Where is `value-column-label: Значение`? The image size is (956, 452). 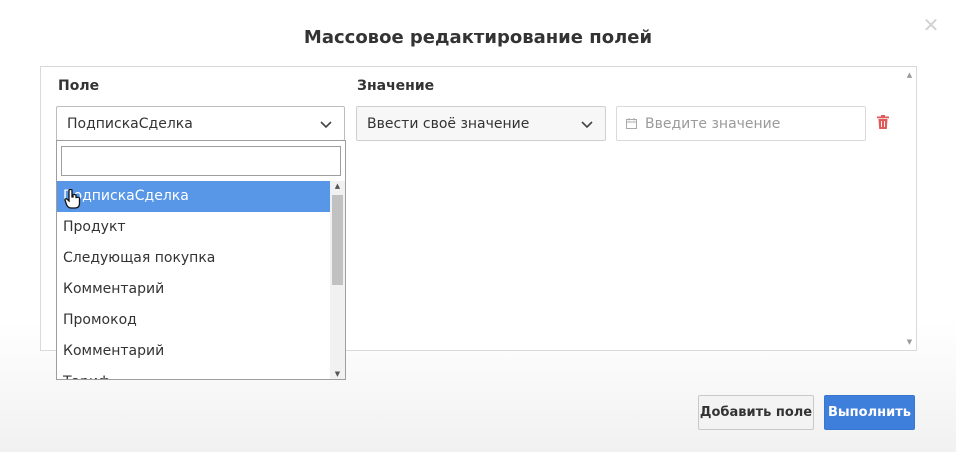
value-column-label: Значение is located at coordinates (396, 86).